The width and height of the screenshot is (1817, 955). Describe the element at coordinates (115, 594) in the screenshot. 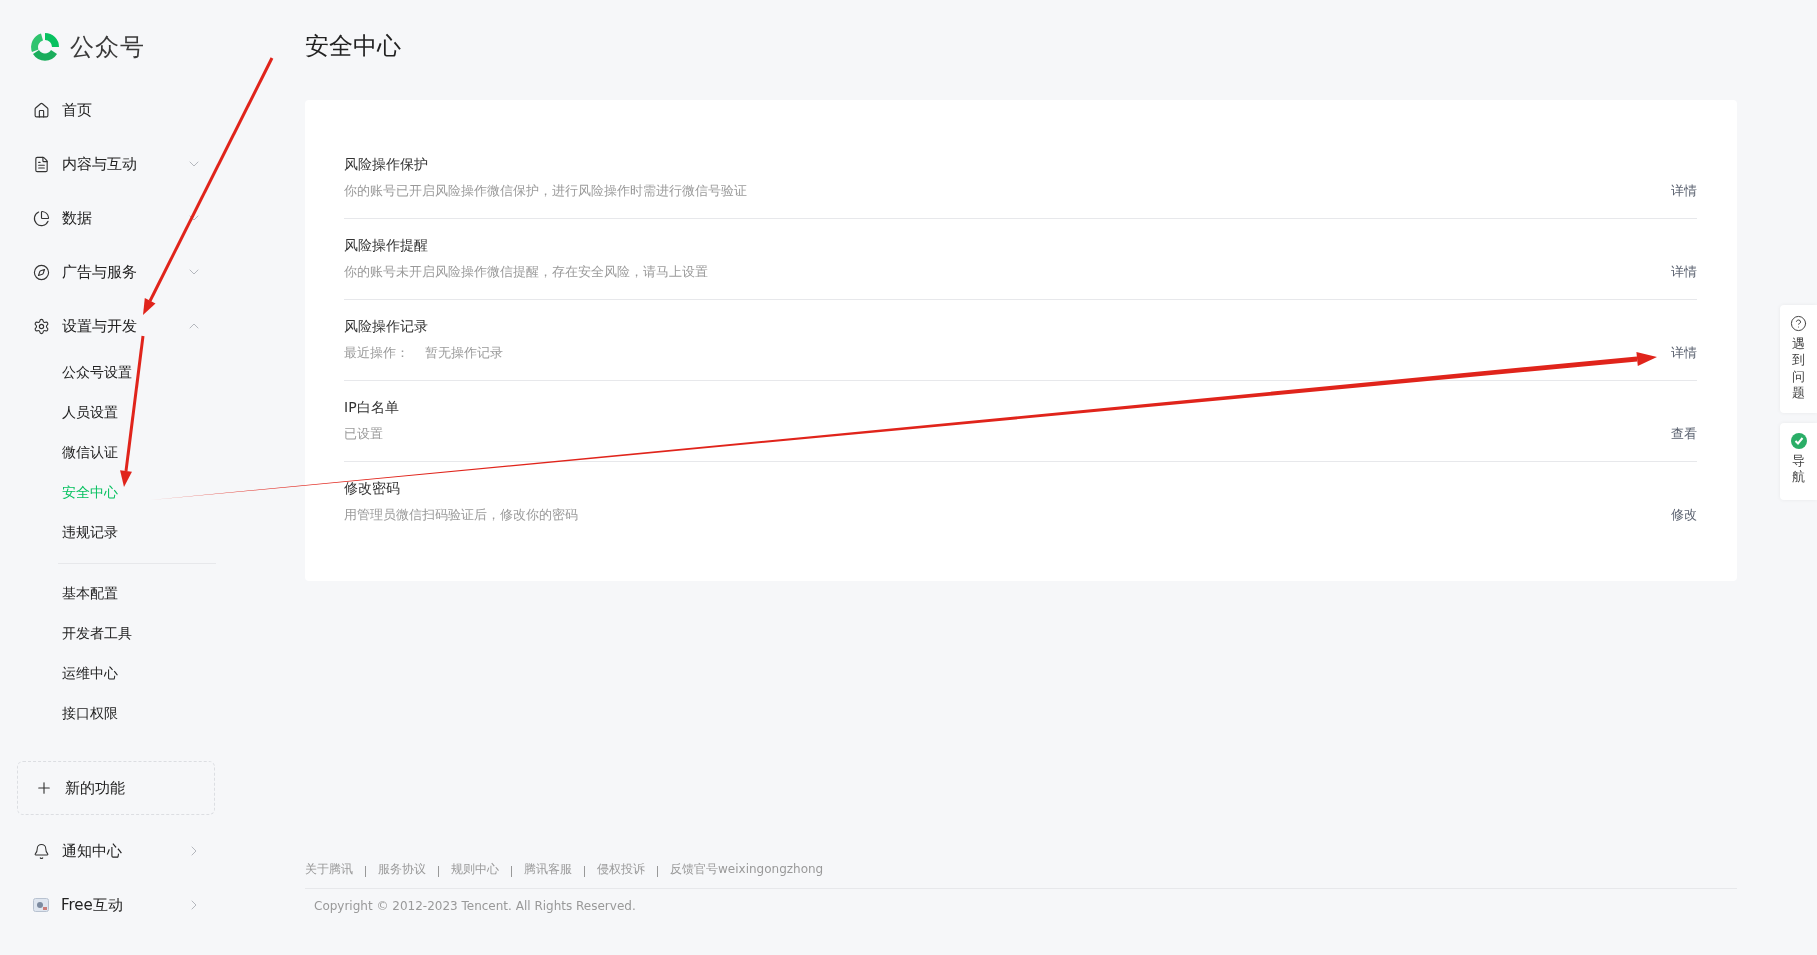

I see `sub-nav-item: 基本配置` at that location.